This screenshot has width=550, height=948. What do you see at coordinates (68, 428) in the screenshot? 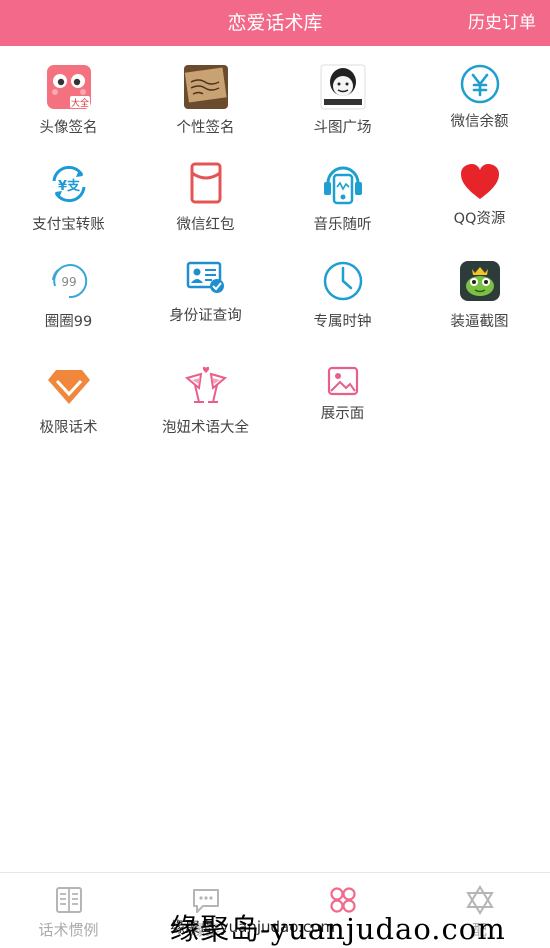
I see `grid-item-label: 极限话术` at bounding box center [68, 428].